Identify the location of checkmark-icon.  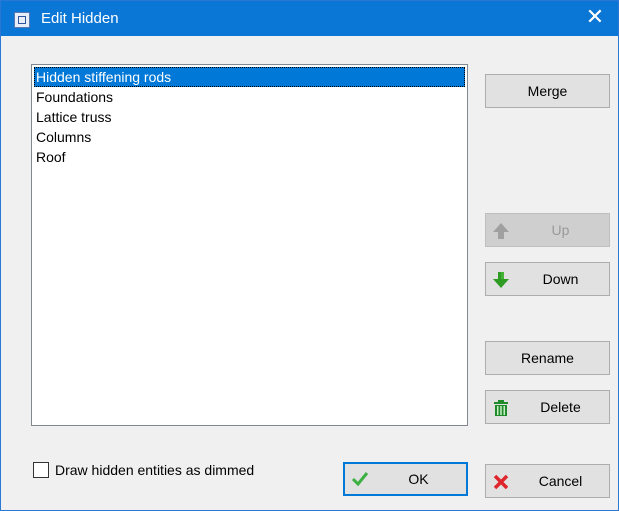
(360, 479).